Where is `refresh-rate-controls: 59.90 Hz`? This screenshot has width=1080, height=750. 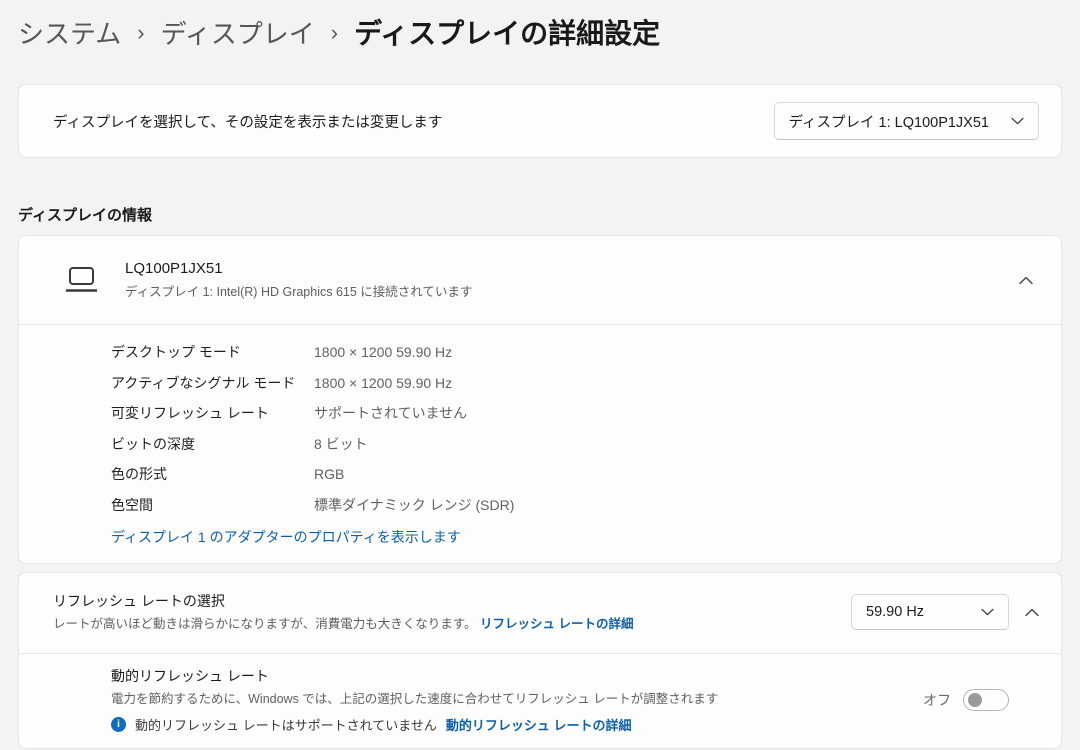 refresh-rate-controls: 59.90 Hz is located at coordinates (945, 612).